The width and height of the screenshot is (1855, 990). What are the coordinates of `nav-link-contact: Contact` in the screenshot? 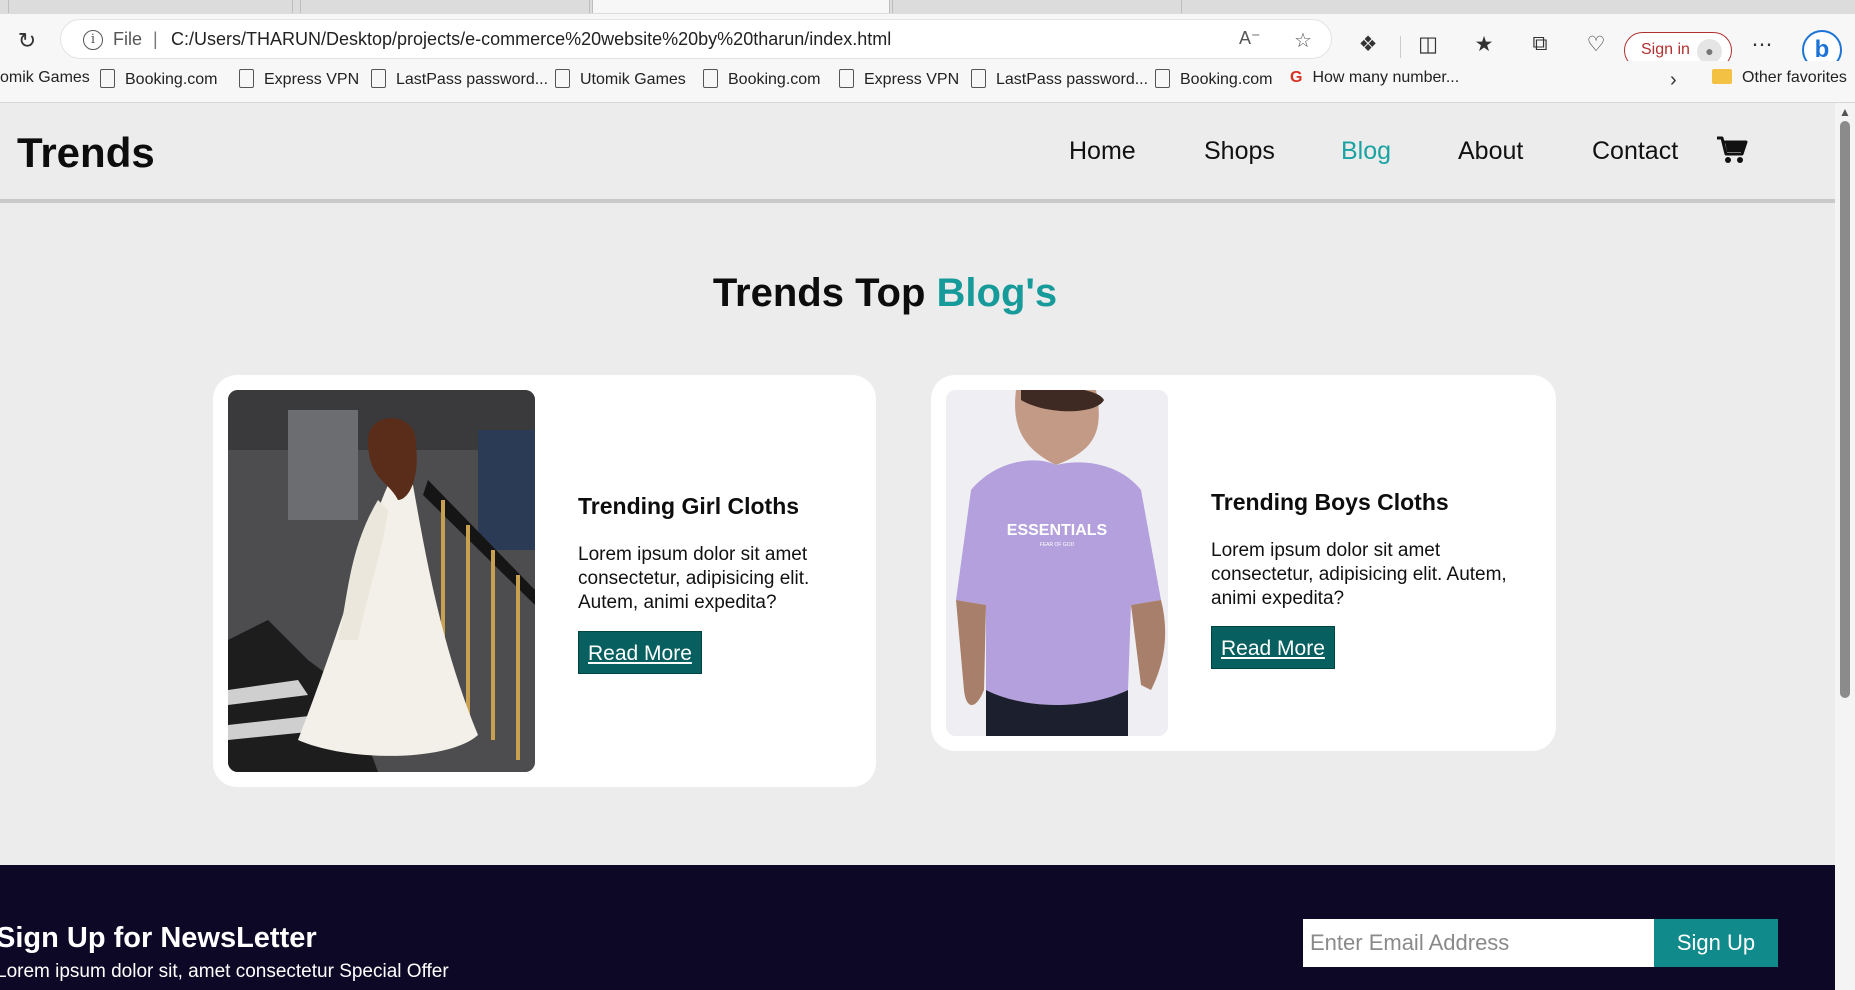 It's located at (1635, 151).